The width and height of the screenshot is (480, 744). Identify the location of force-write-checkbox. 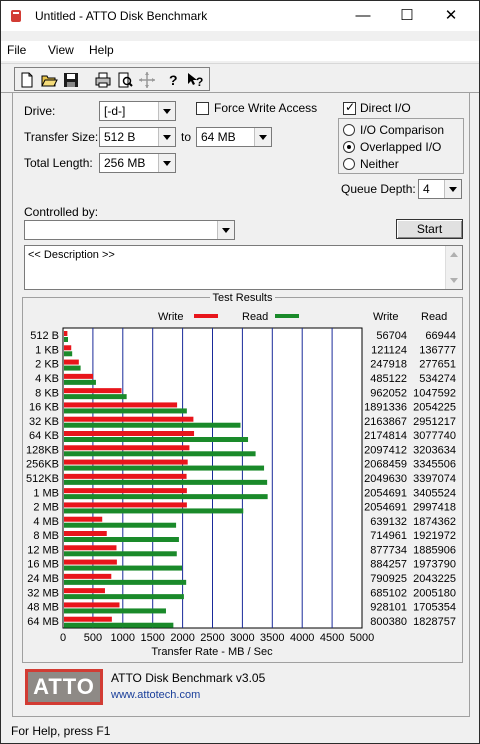
(202, 108).